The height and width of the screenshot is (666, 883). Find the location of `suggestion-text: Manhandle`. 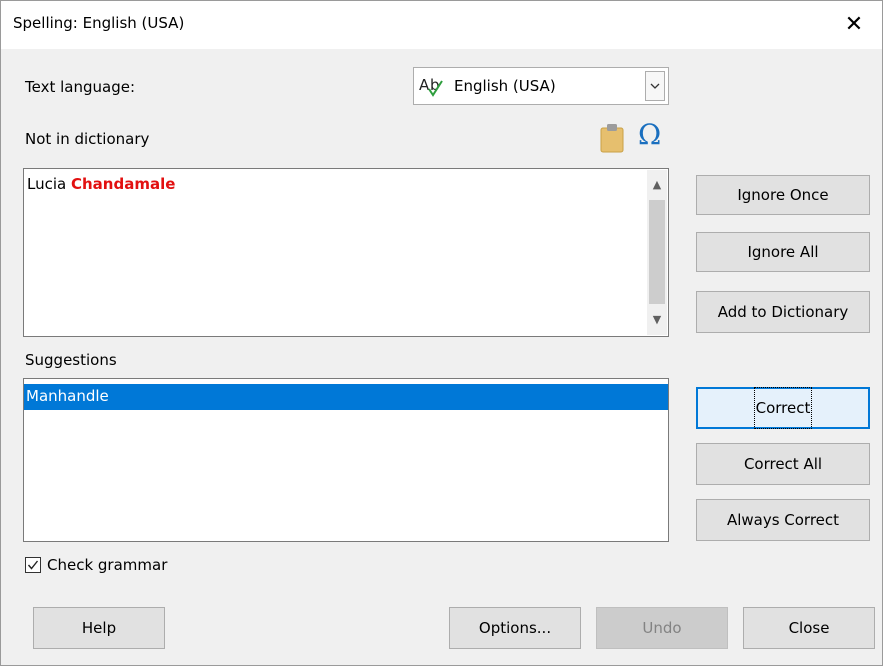

suggestion-text: Manhandle is located at coordinates (67, 396).